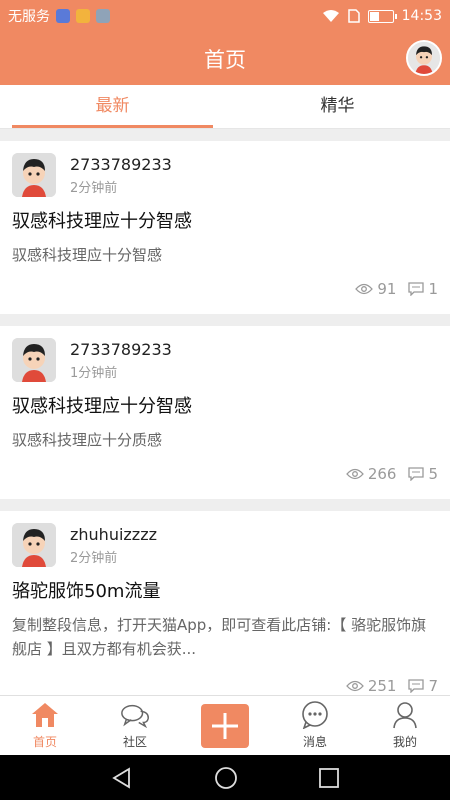 Image resolution: width=450 pixels, height=800 pixels. I want to click on nav-label: 社区, so click(134, 742).